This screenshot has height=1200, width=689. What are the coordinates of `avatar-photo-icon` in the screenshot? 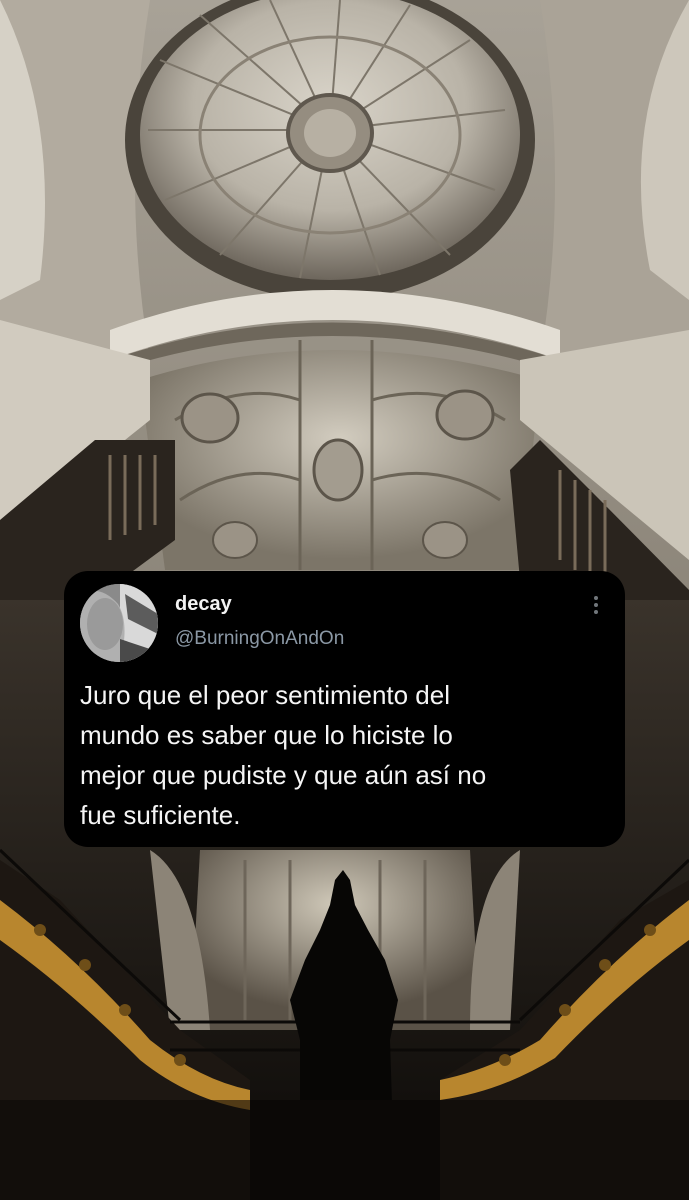 It's located at (119, 623).